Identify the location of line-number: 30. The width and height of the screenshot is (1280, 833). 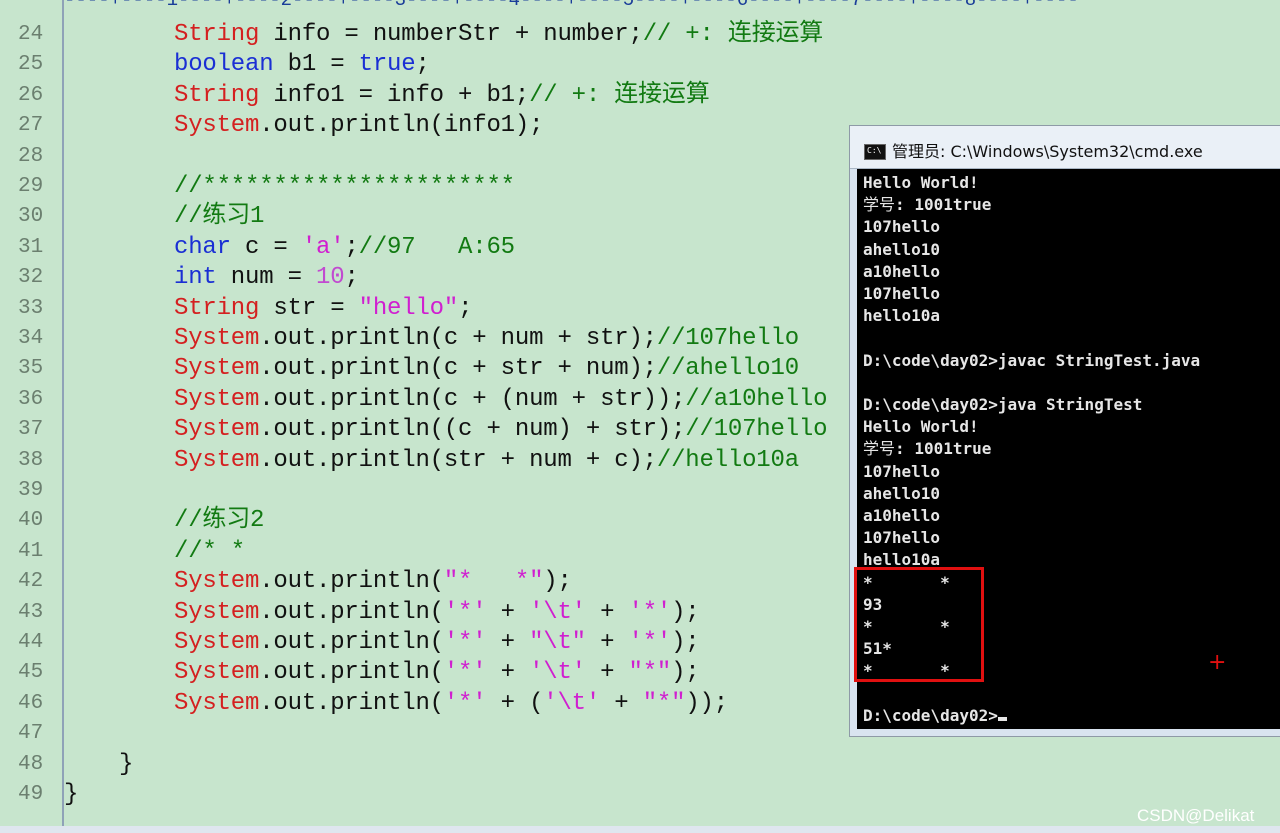
(31, 217).